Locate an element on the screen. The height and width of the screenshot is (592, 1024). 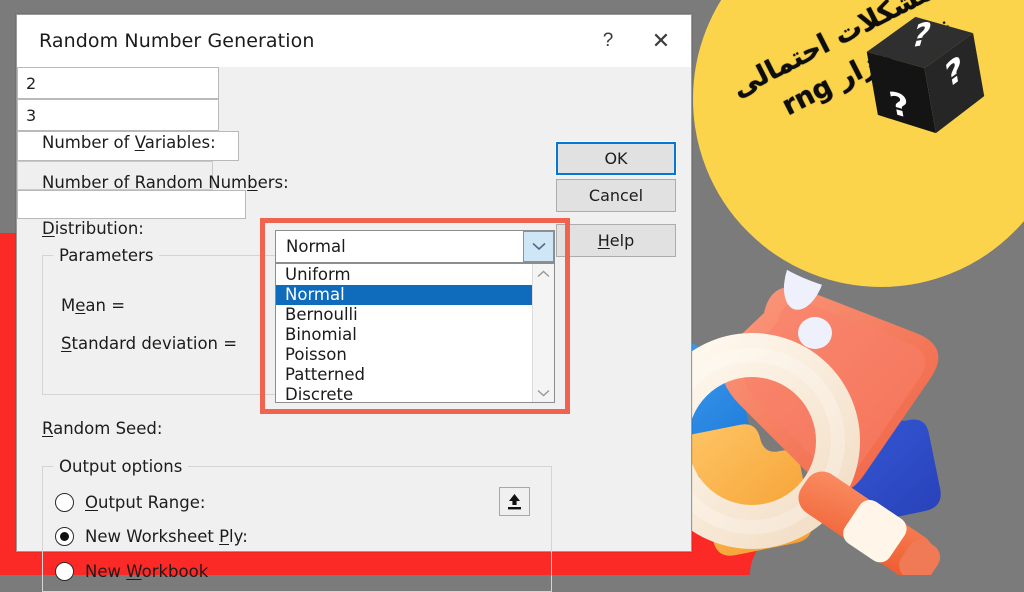
number-of-random-numbers-label: Number of Random Numbers: is located at coordinates (165, 182).